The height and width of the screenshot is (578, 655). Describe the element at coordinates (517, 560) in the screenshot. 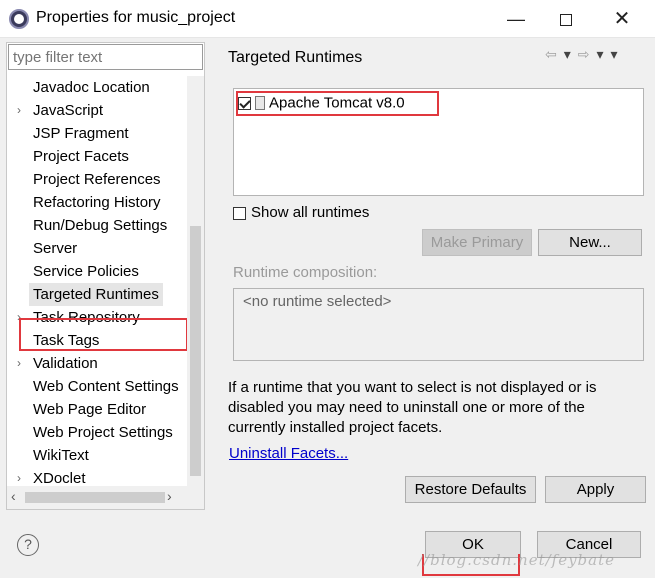

I see `watermark: //blog.csdn.net/feybate` at that location.